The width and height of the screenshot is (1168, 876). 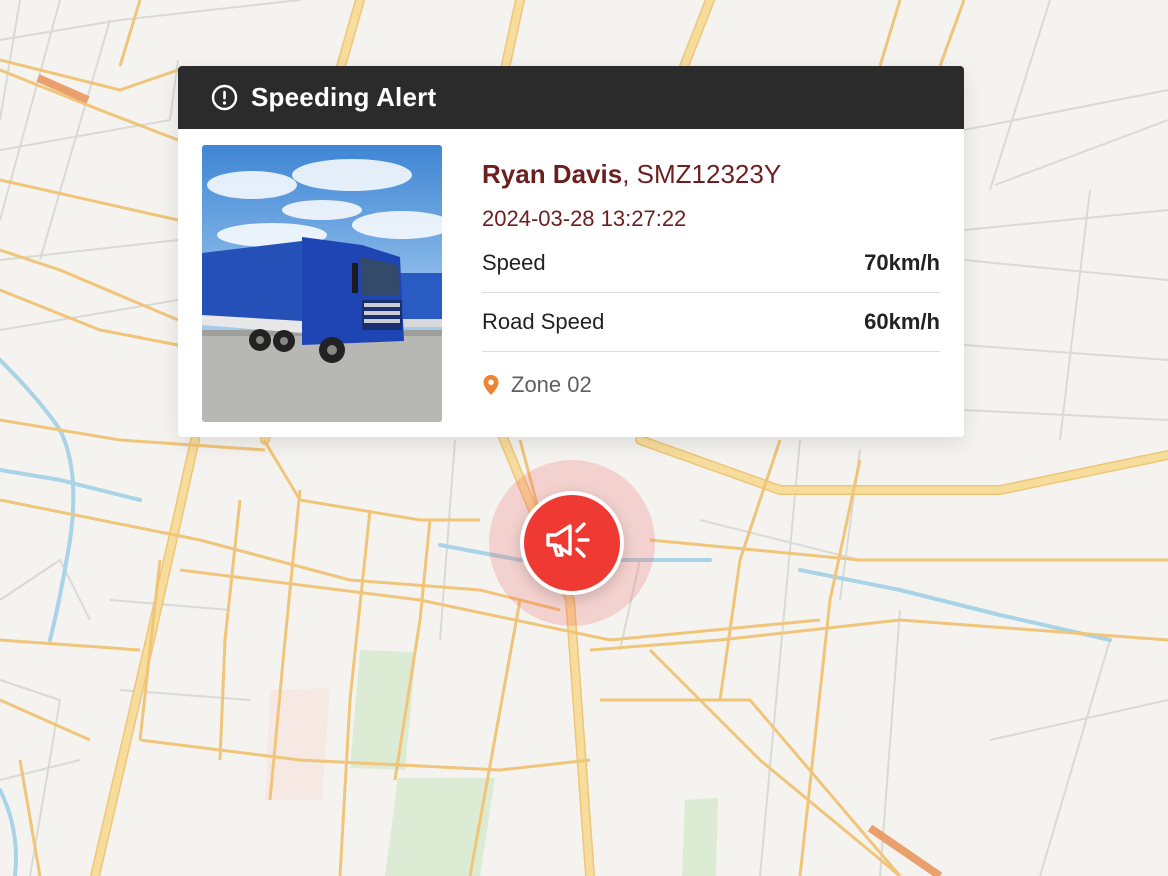 I want to click on metric-row-road-speed: Road Speed 60km/h, so click(x=711, y=322).